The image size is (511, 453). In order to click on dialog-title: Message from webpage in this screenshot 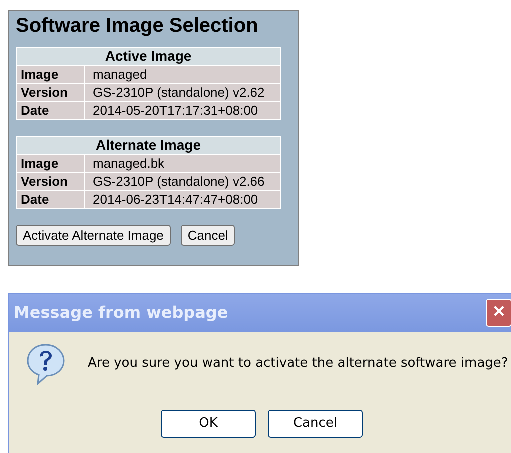, I will do `click(121, 313)`.